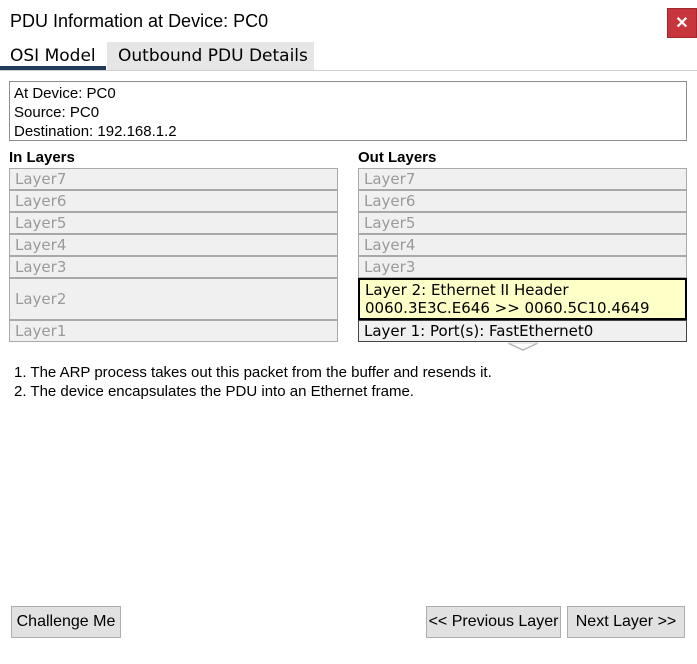 This screenshot has width=697, height=664. I want to click on in-layer-2: Layer2, so click(173, 299).